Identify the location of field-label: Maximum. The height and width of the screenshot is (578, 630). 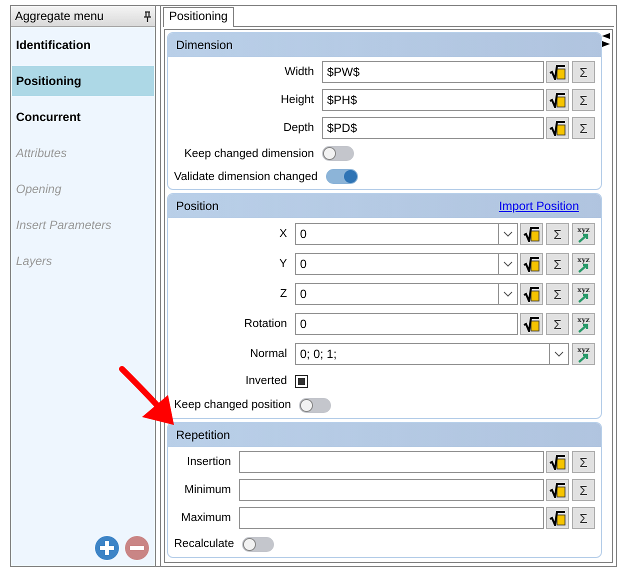
(205, 518).